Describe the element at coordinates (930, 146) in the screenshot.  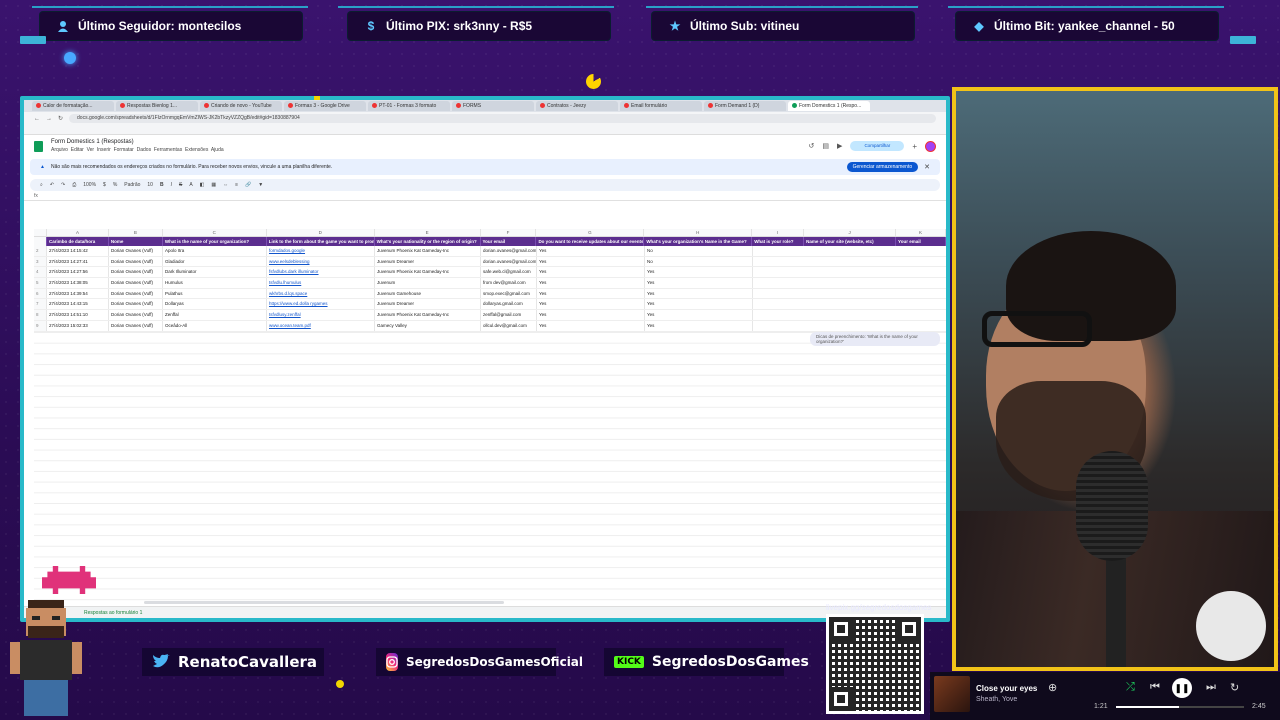
I see `avatar` at that location.